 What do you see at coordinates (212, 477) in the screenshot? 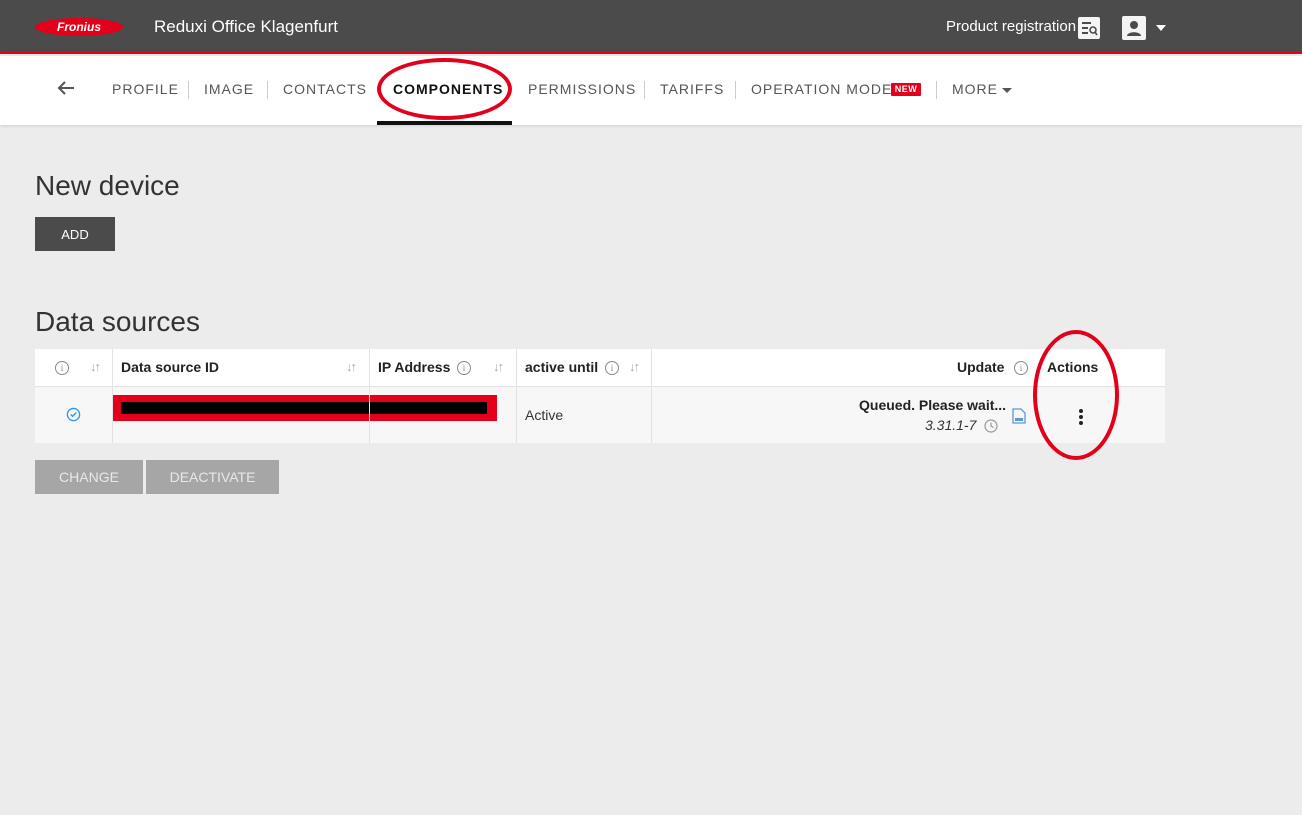
I see `deactivate-button: DEACTIVATE` at bounding box center [212, 477].